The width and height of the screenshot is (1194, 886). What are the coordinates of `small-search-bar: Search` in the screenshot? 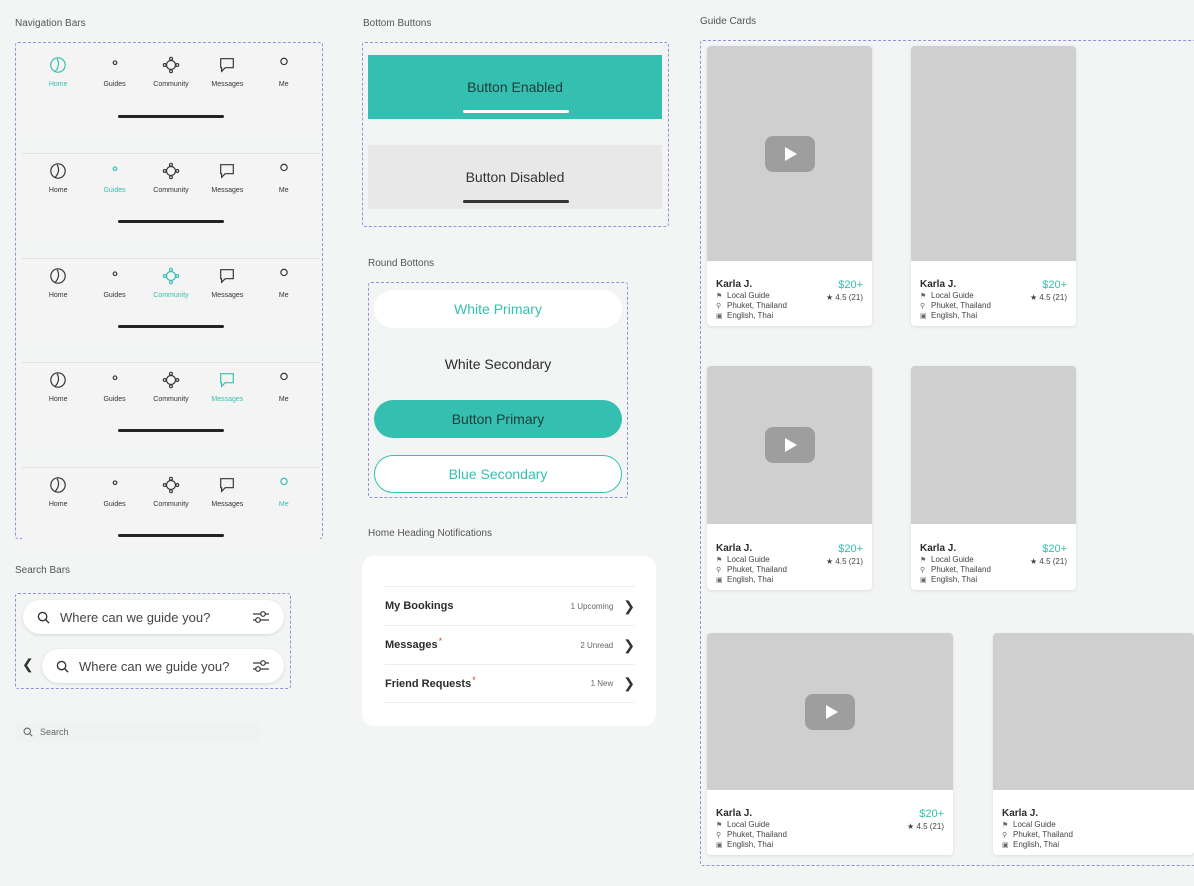 It's located at (138, 732).